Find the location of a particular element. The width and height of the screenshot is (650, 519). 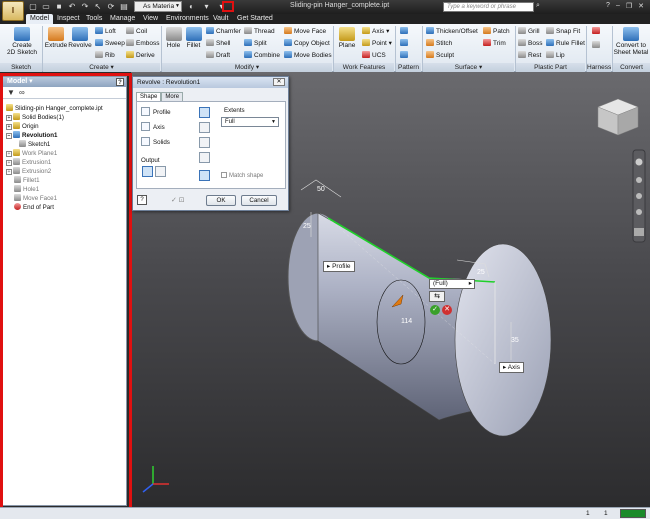

stitch-button: Stitch is located at coordinates (439, 43).